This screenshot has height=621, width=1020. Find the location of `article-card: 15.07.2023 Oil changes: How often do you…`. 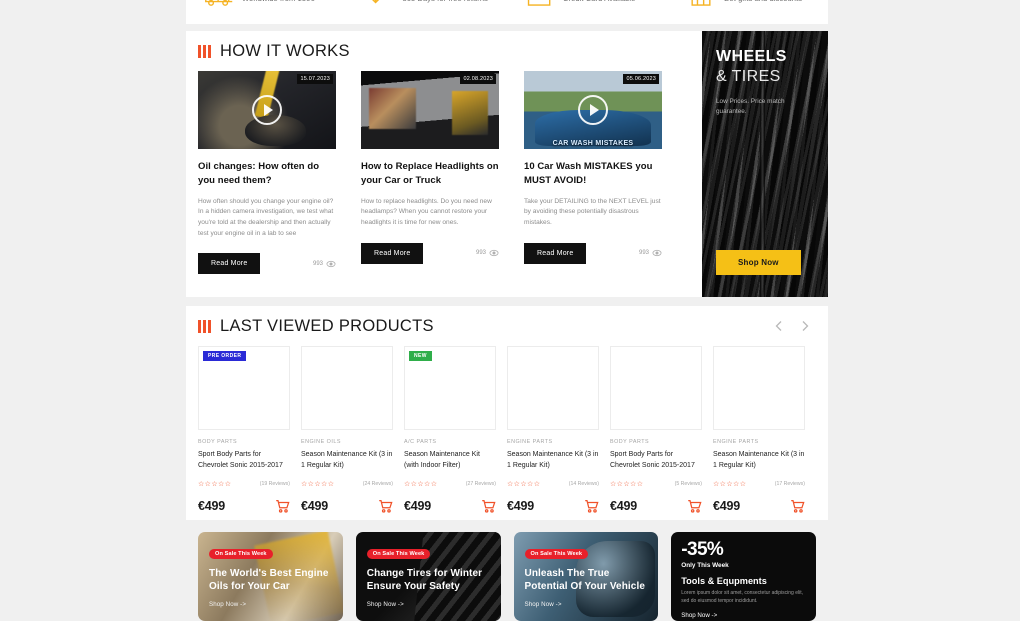

article-card: 15.07.2023 Oil changes: How often do you… is located at coordinates (267, 173).